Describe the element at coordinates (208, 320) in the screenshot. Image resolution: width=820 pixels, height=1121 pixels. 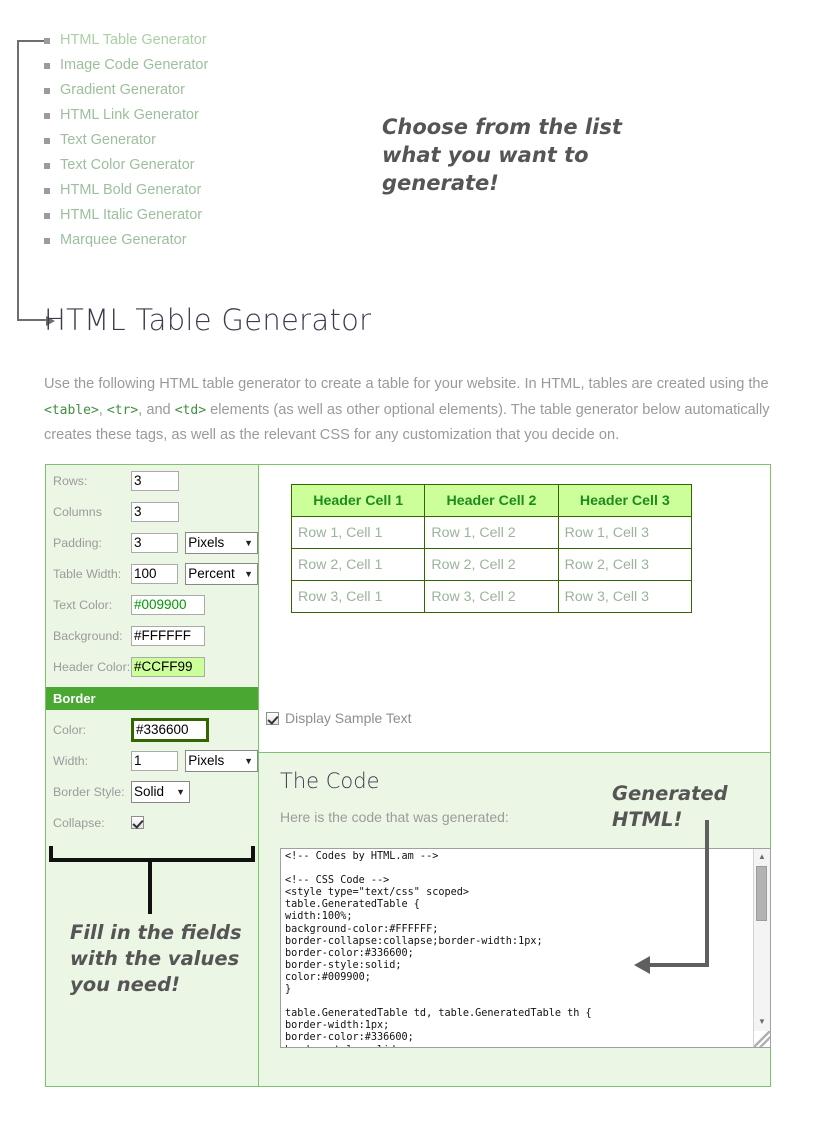
I see `page-title: HTML Table Generator` at that location.